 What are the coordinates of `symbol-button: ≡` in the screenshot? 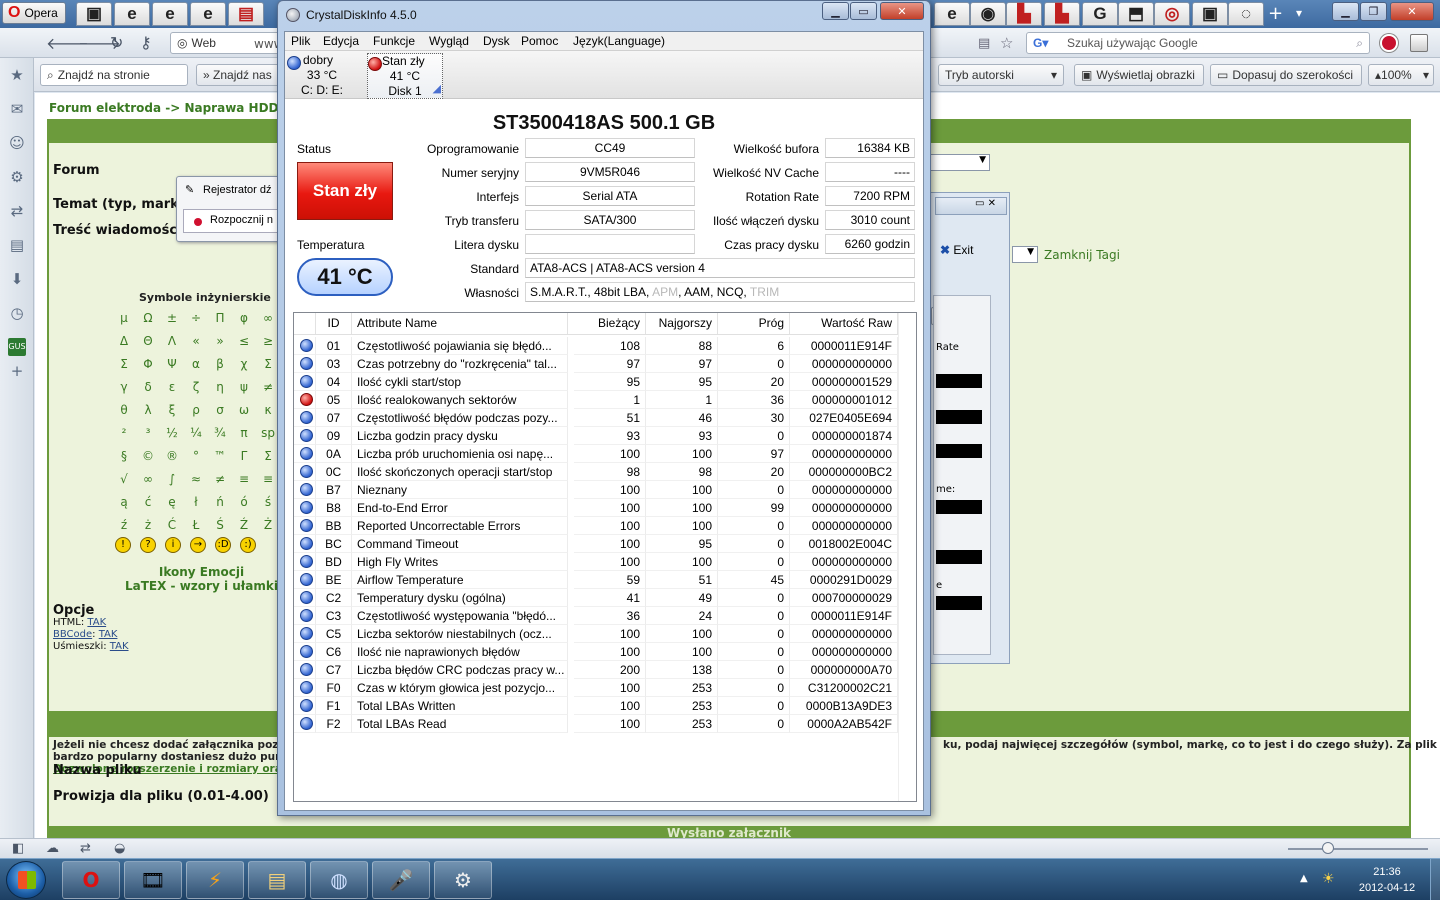 It's located at (244, 479).